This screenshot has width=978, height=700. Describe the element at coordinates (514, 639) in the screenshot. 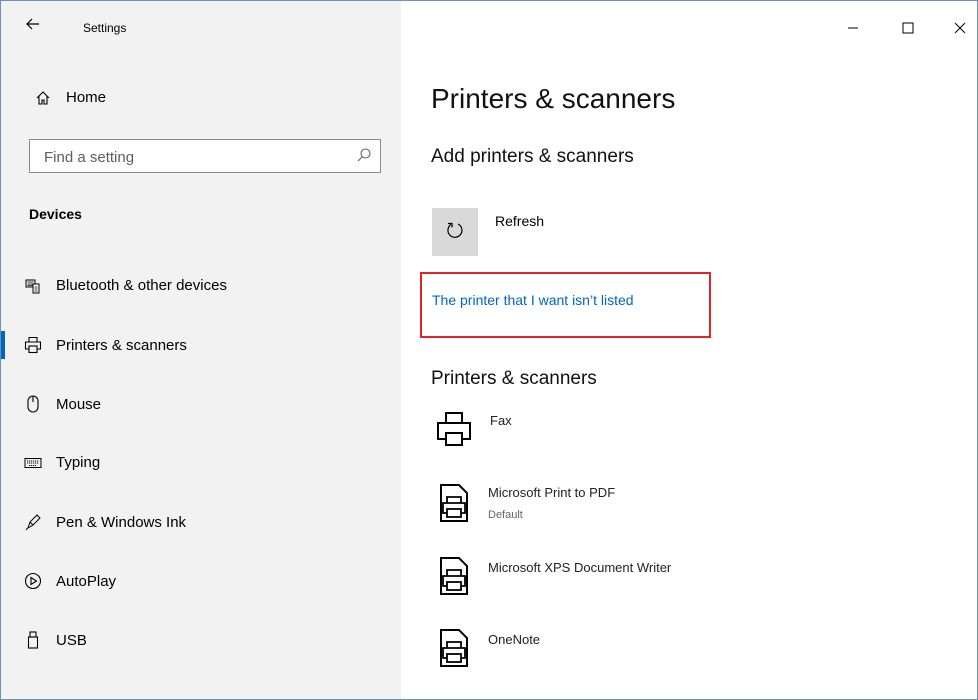

I see `printer-name: OneNote` at that location.